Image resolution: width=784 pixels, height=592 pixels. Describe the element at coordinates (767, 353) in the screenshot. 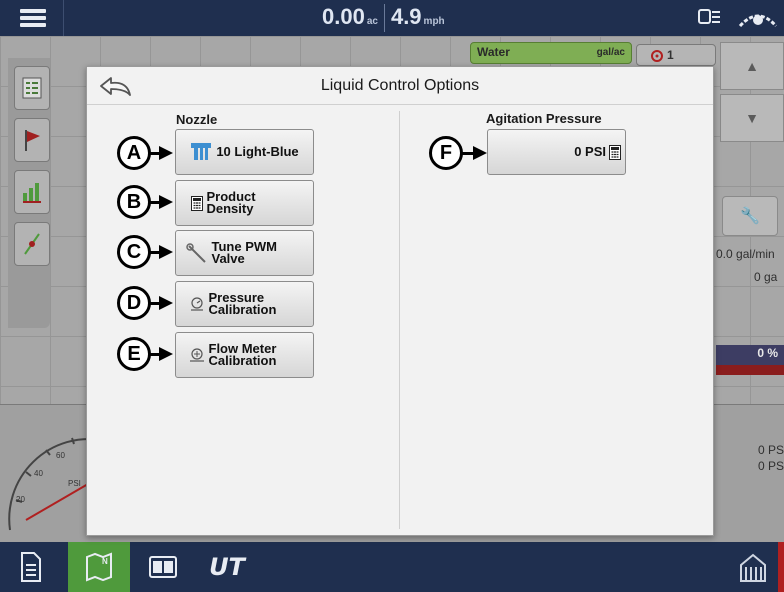

I see `percent-value: 0 %` at that location.